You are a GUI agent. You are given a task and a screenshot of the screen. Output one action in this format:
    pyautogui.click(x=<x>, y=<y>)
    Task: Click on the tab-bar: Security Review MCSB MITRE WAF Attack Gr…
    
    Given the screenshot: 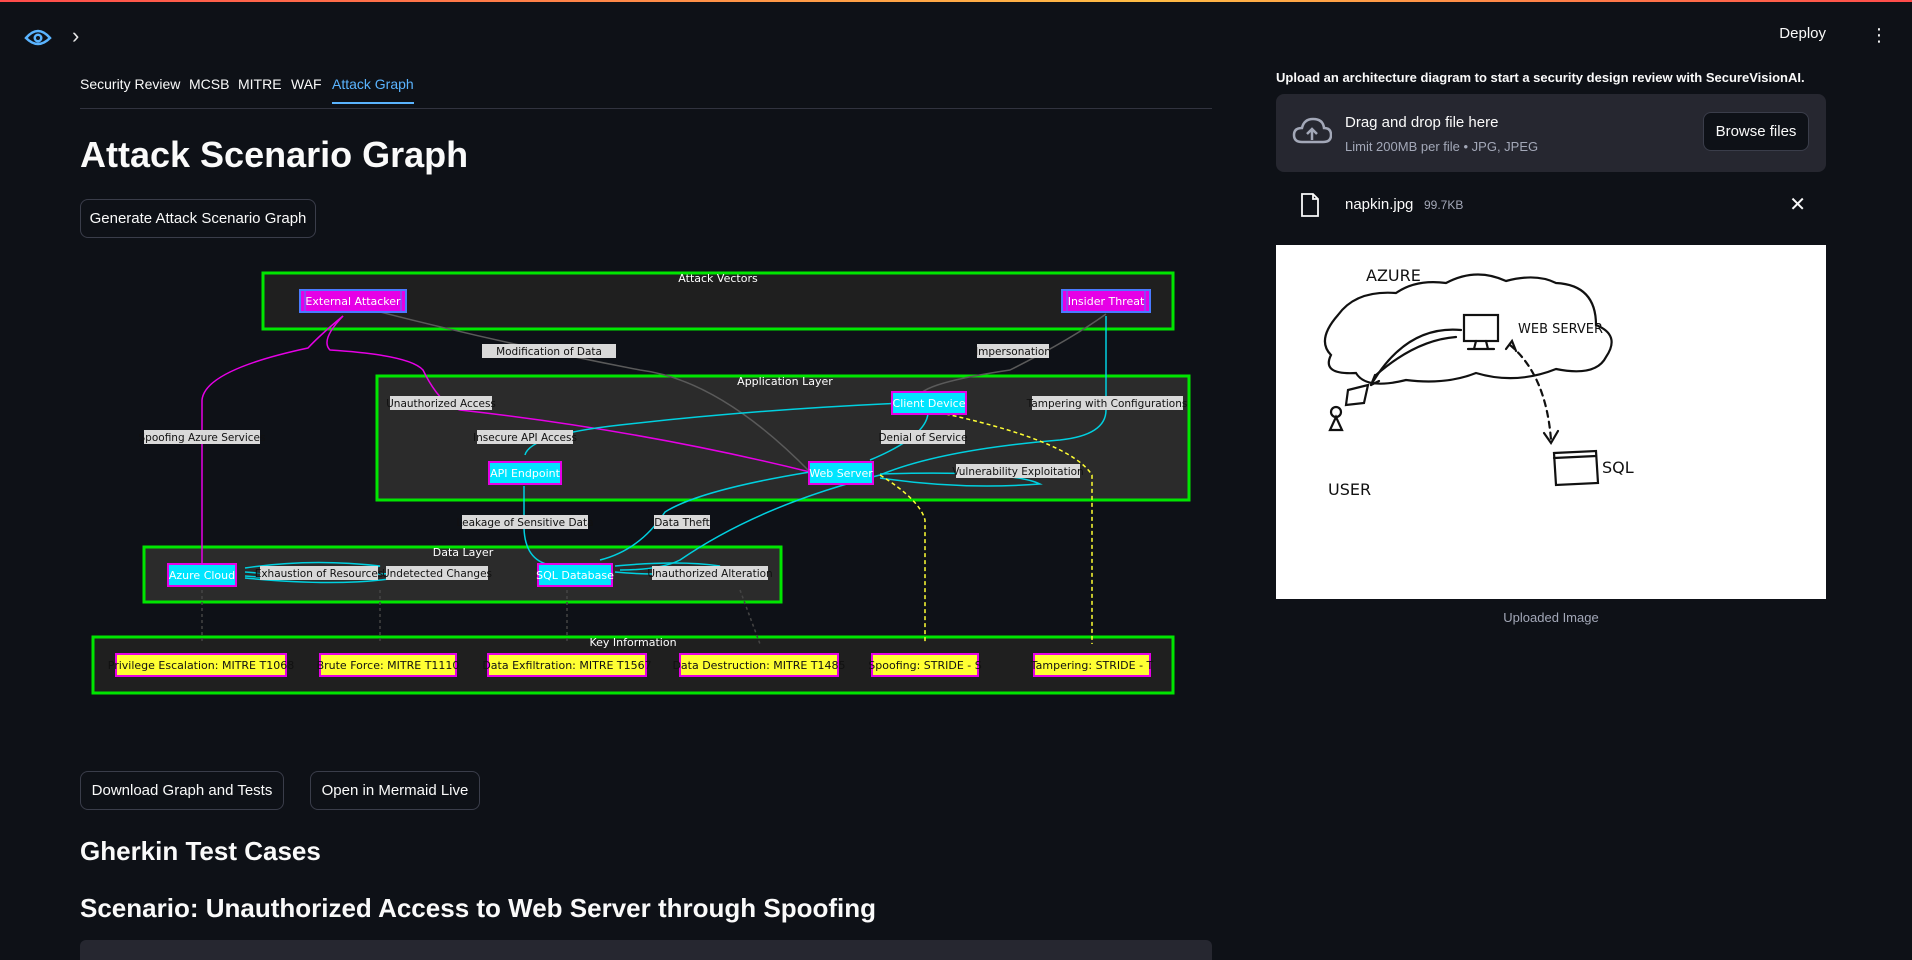 What is the action you would take?
    pyautogui.click(x=646, y=89)
    